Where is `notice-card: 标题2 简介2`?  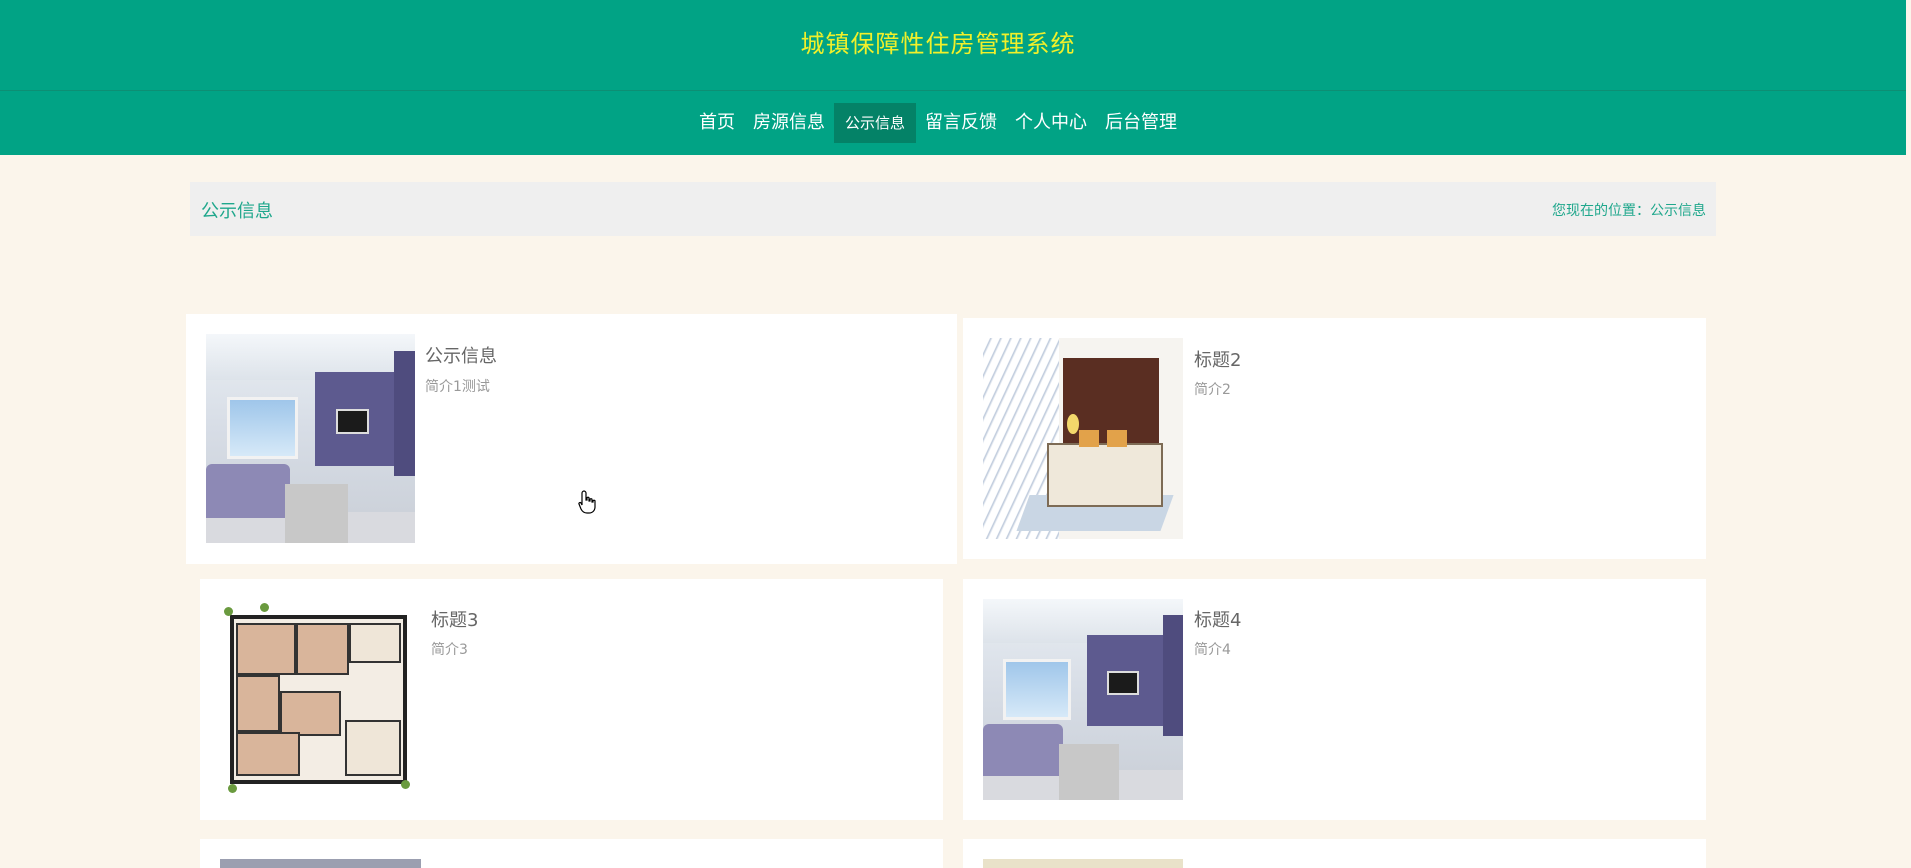
notice-card: 标题2 简介2 is located at coordinates (1334, 438).